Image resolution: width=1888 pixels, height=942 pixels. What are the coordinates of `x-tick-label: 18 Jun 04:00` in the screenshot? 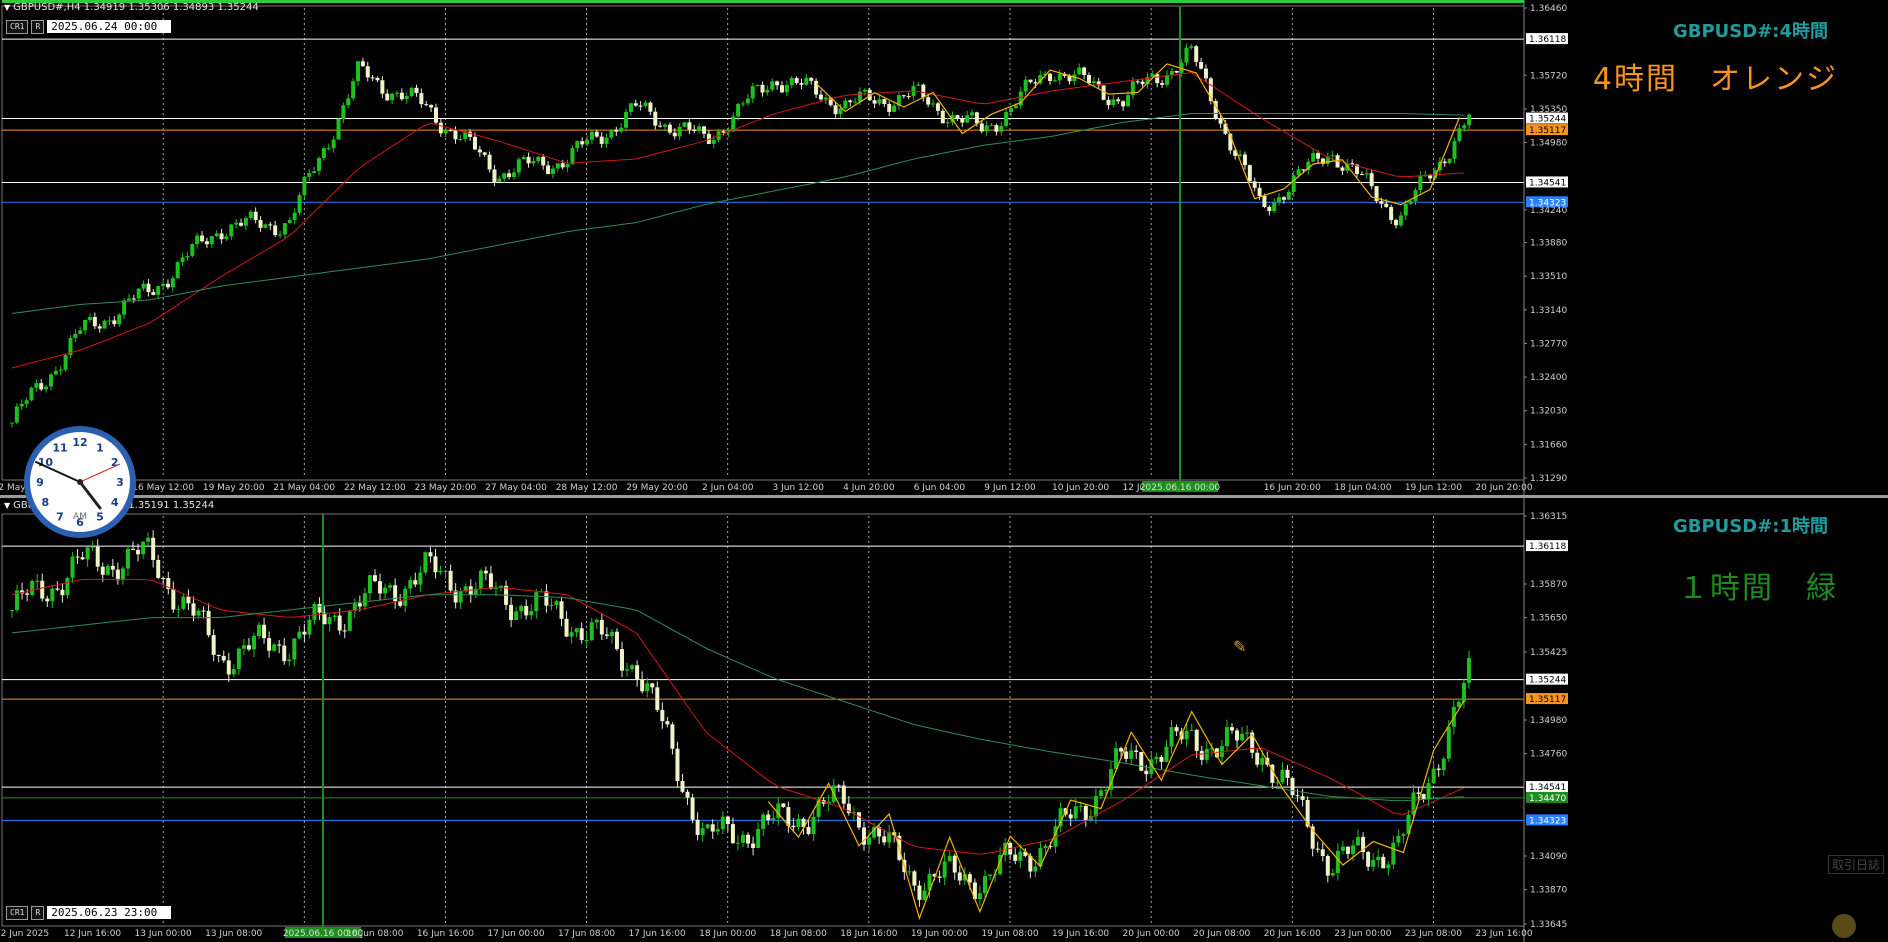 It's located at (1362, 488).